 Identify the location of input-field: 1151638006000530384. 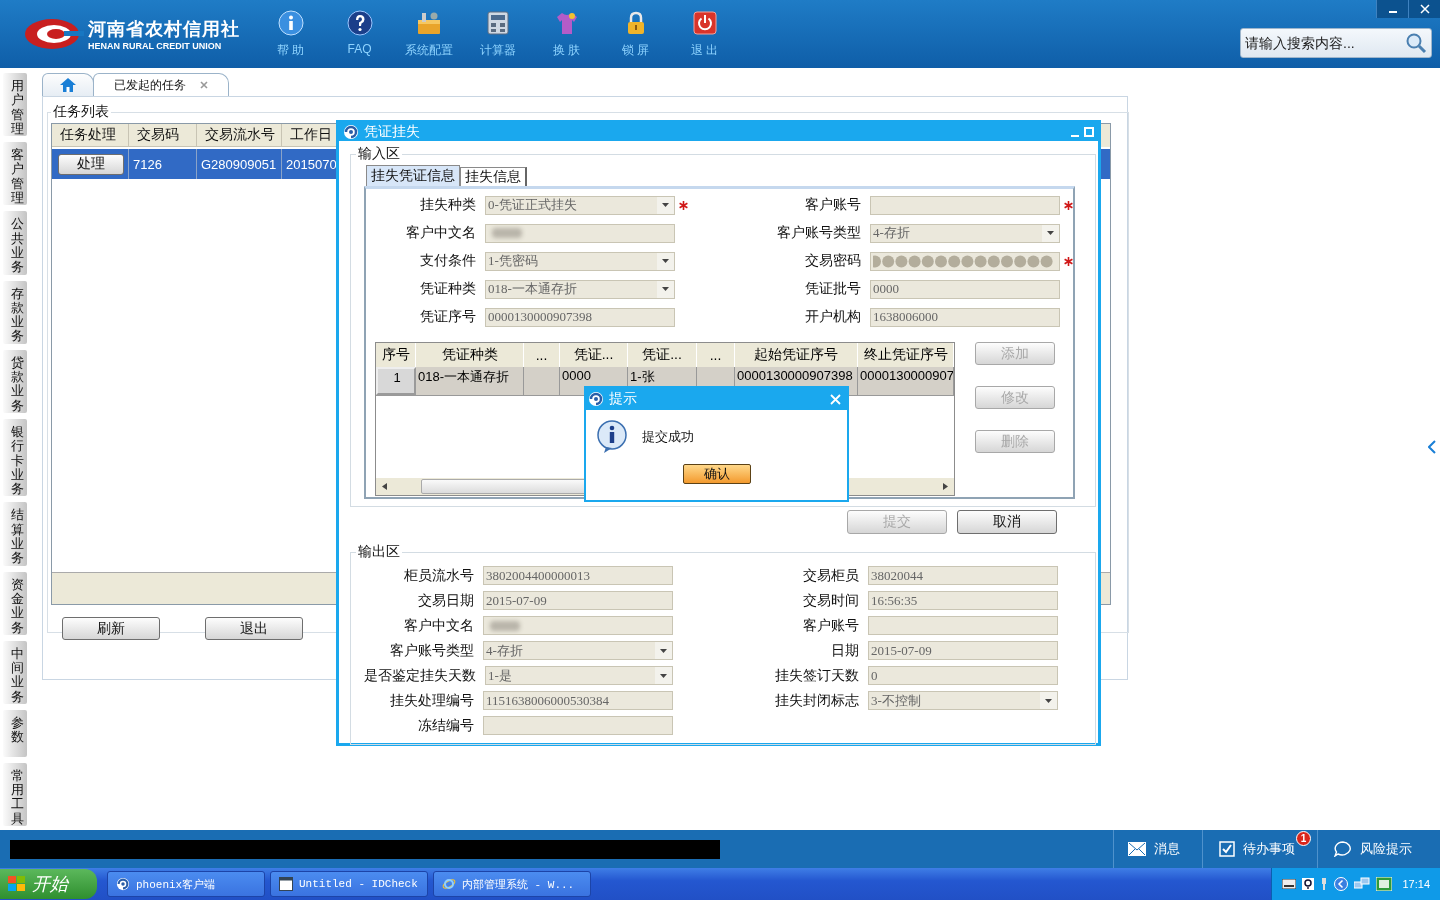
(578, 700).